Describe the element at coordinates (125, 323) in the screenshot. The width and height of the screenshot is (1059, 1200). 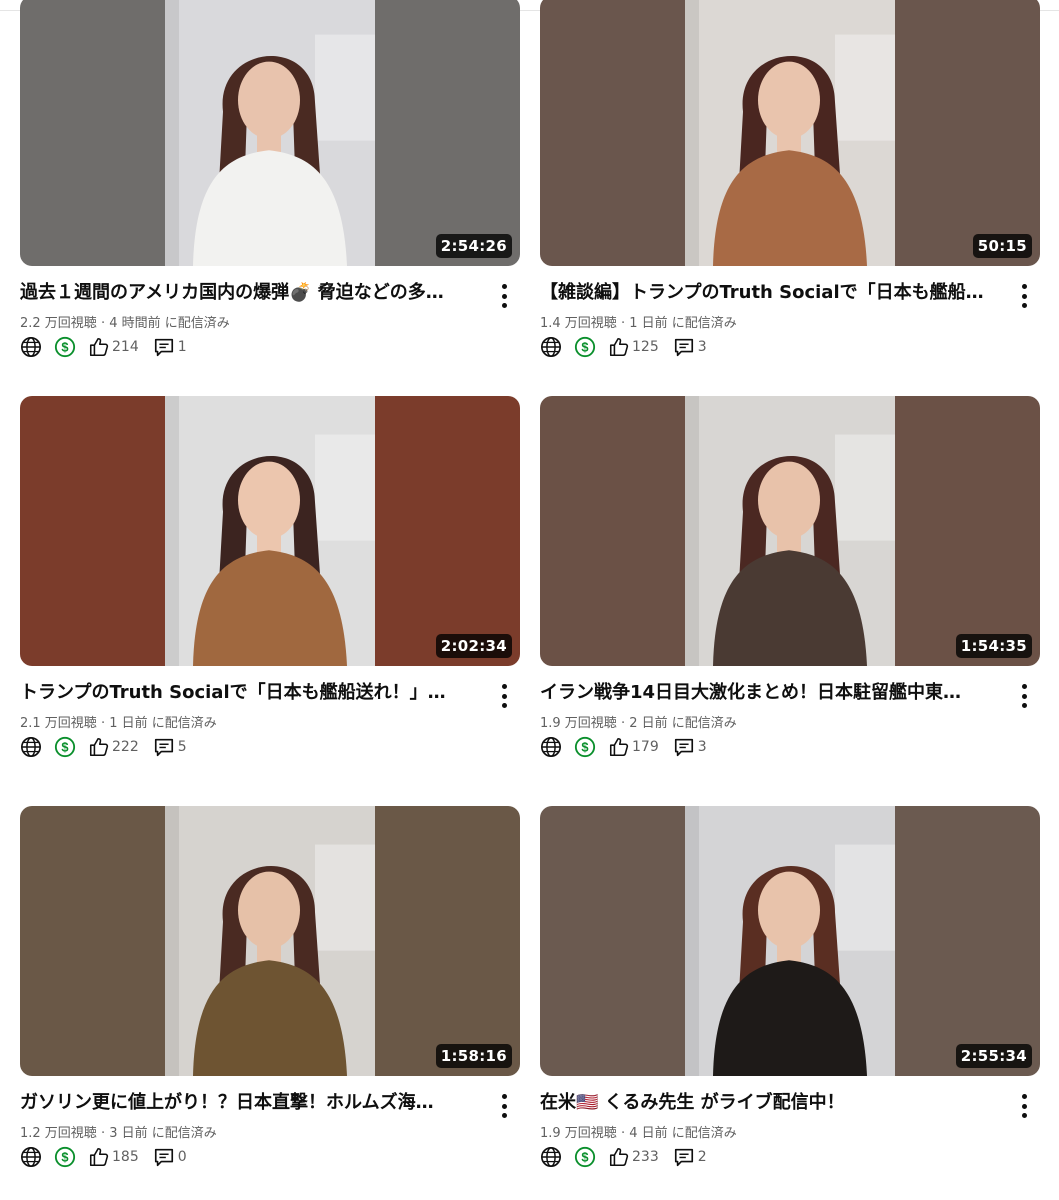
I see `video-meta: 2.2 万回視聴 · 4 時間前 に配信済み` at that location.